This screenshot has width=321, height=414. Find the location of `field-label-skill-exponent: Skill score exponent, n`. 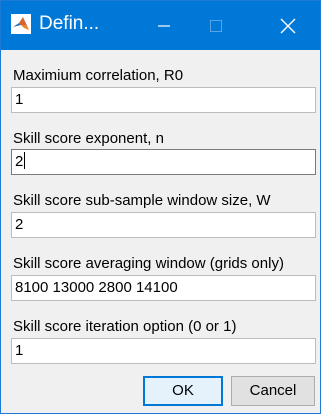

field-label-skill-exponent: Skill score exponent, n is located at coordinates (88, 138).